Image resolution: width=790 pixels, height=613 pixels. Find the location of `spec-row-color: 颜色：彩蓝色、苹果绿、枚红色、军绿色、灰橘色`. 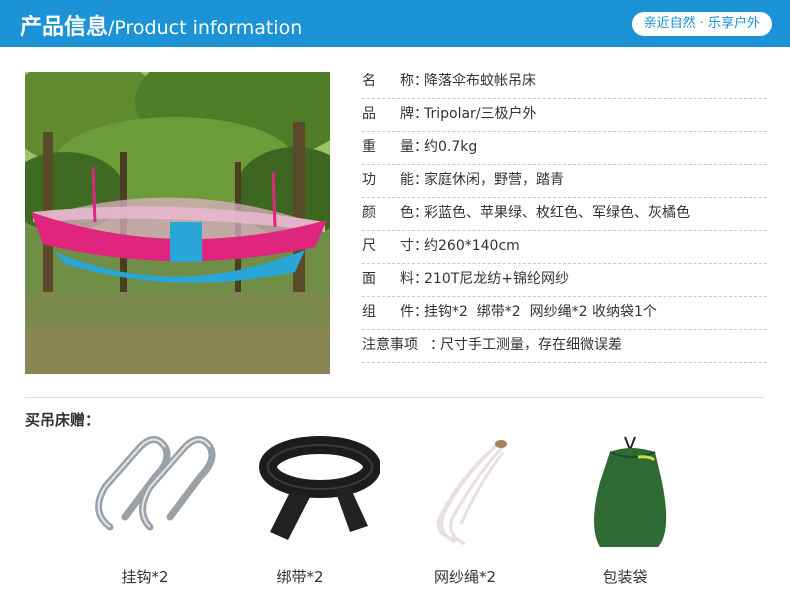

spec-row-color: 颜色：彩蓝色、苹果绿、枚红色、军绿色、灰橘色 is located at coordinates (564, 214).